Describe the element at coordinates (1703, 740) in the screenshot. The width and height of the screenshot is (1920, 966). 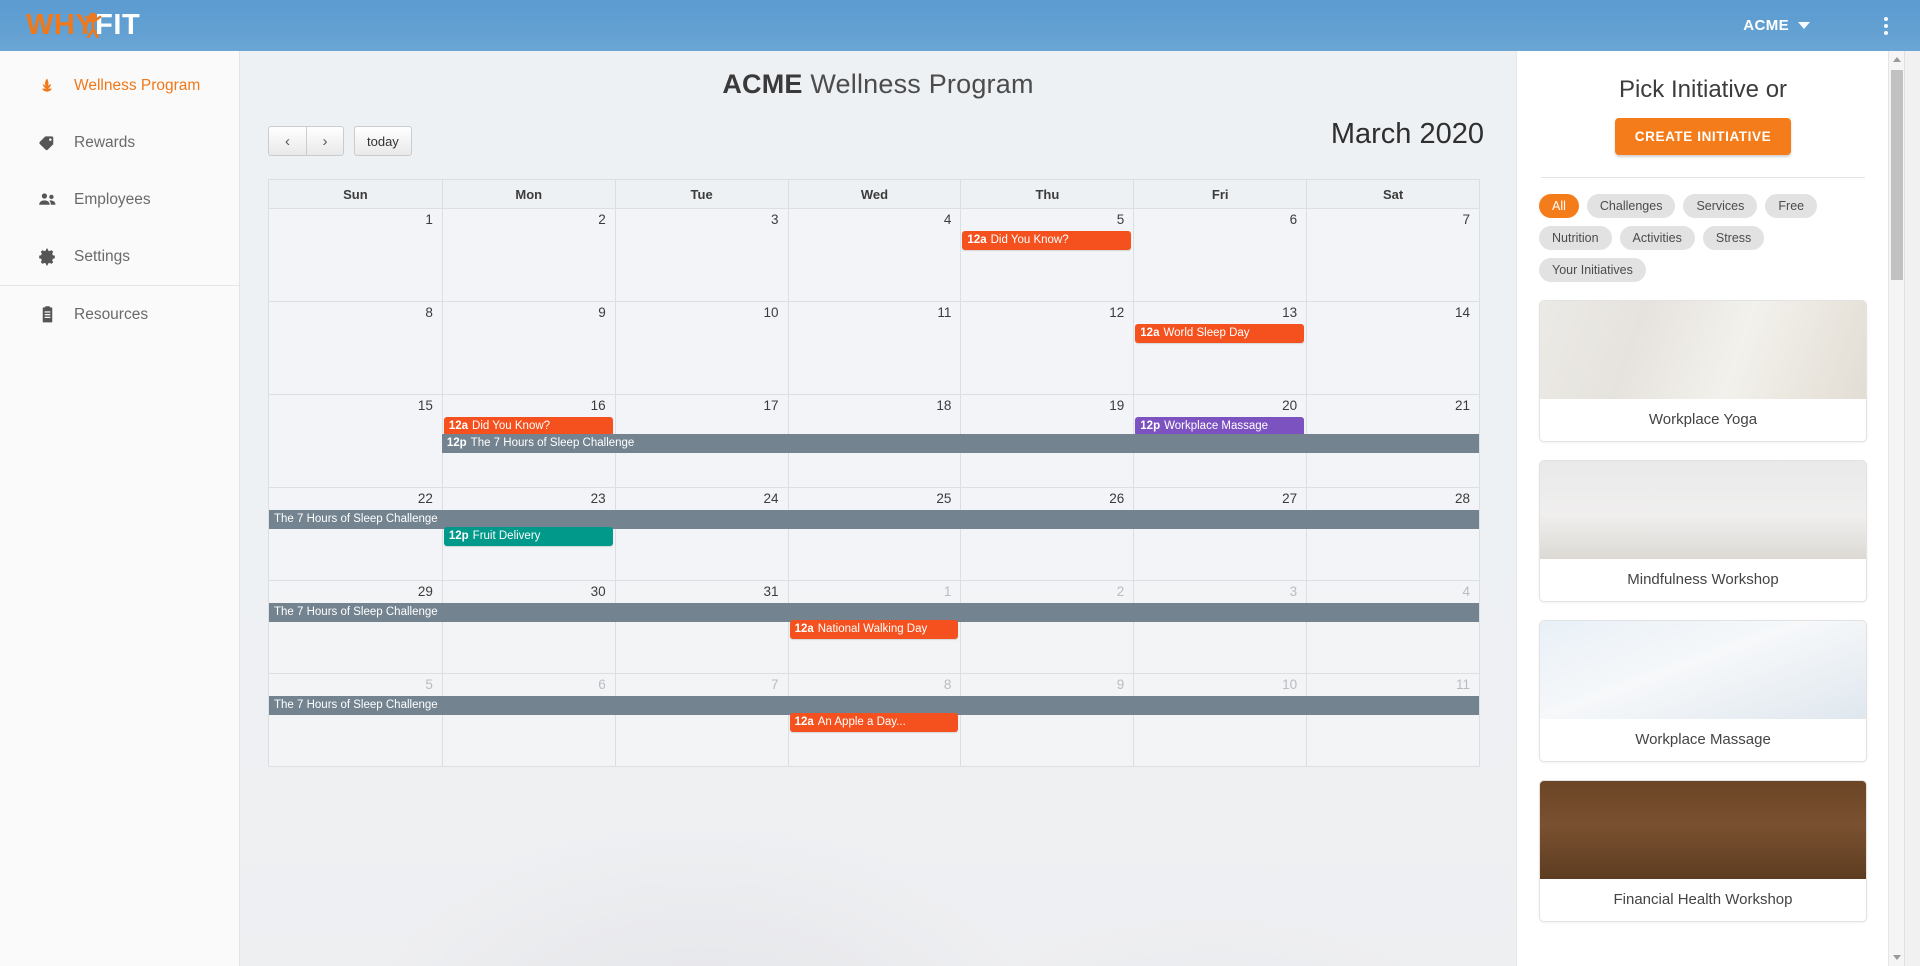
I see `initiative-card-label: Workplace Massage` at that location.